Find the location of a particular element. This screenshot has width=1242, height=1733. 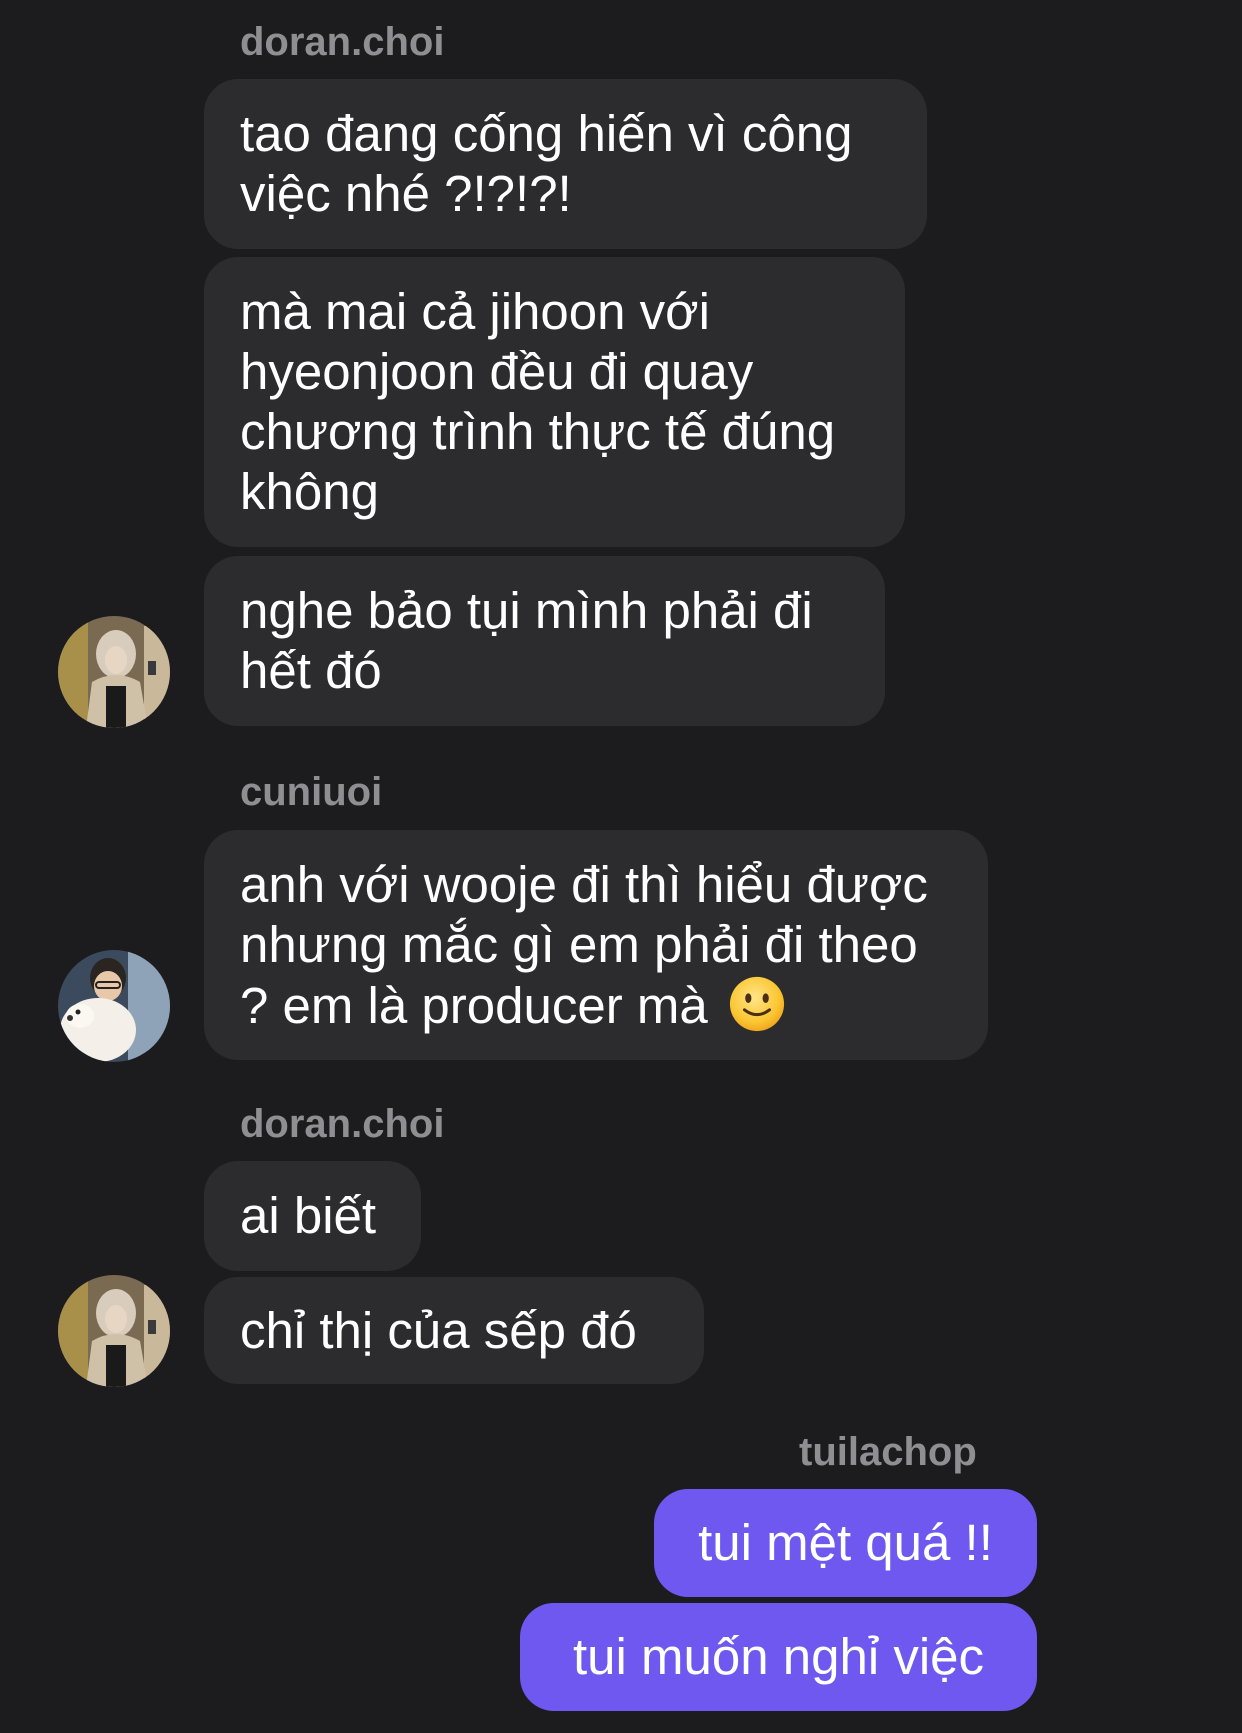

slightly-smiling-face-icon is located at coordinates (756, 1003).